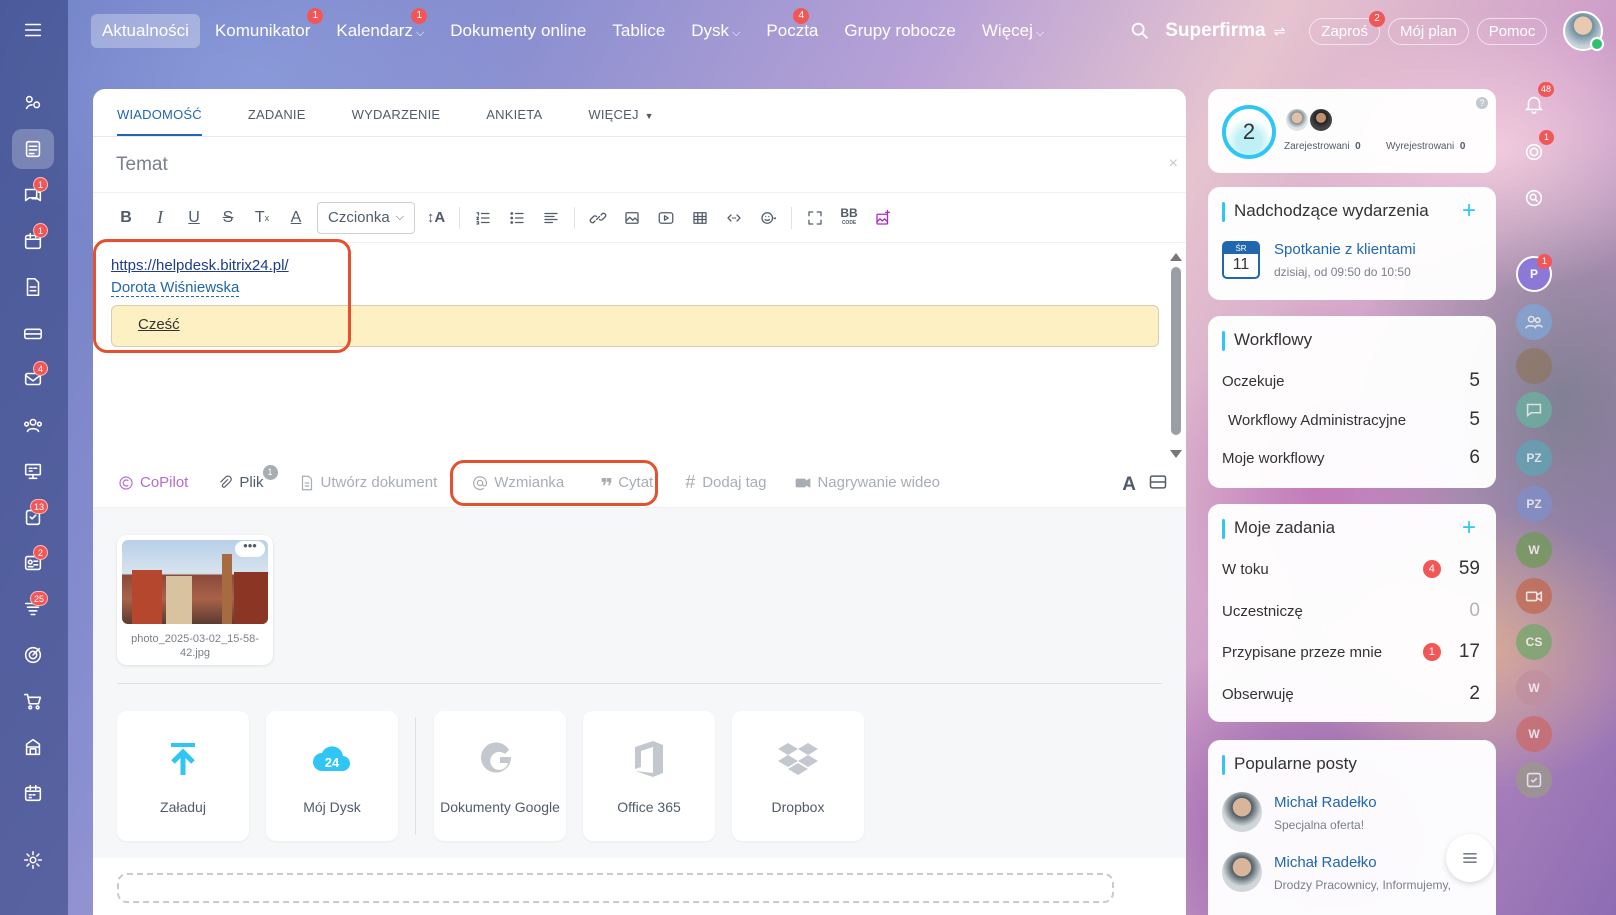  I want to click on workflow-row: Oczekuje 5, so click(1351, 381).